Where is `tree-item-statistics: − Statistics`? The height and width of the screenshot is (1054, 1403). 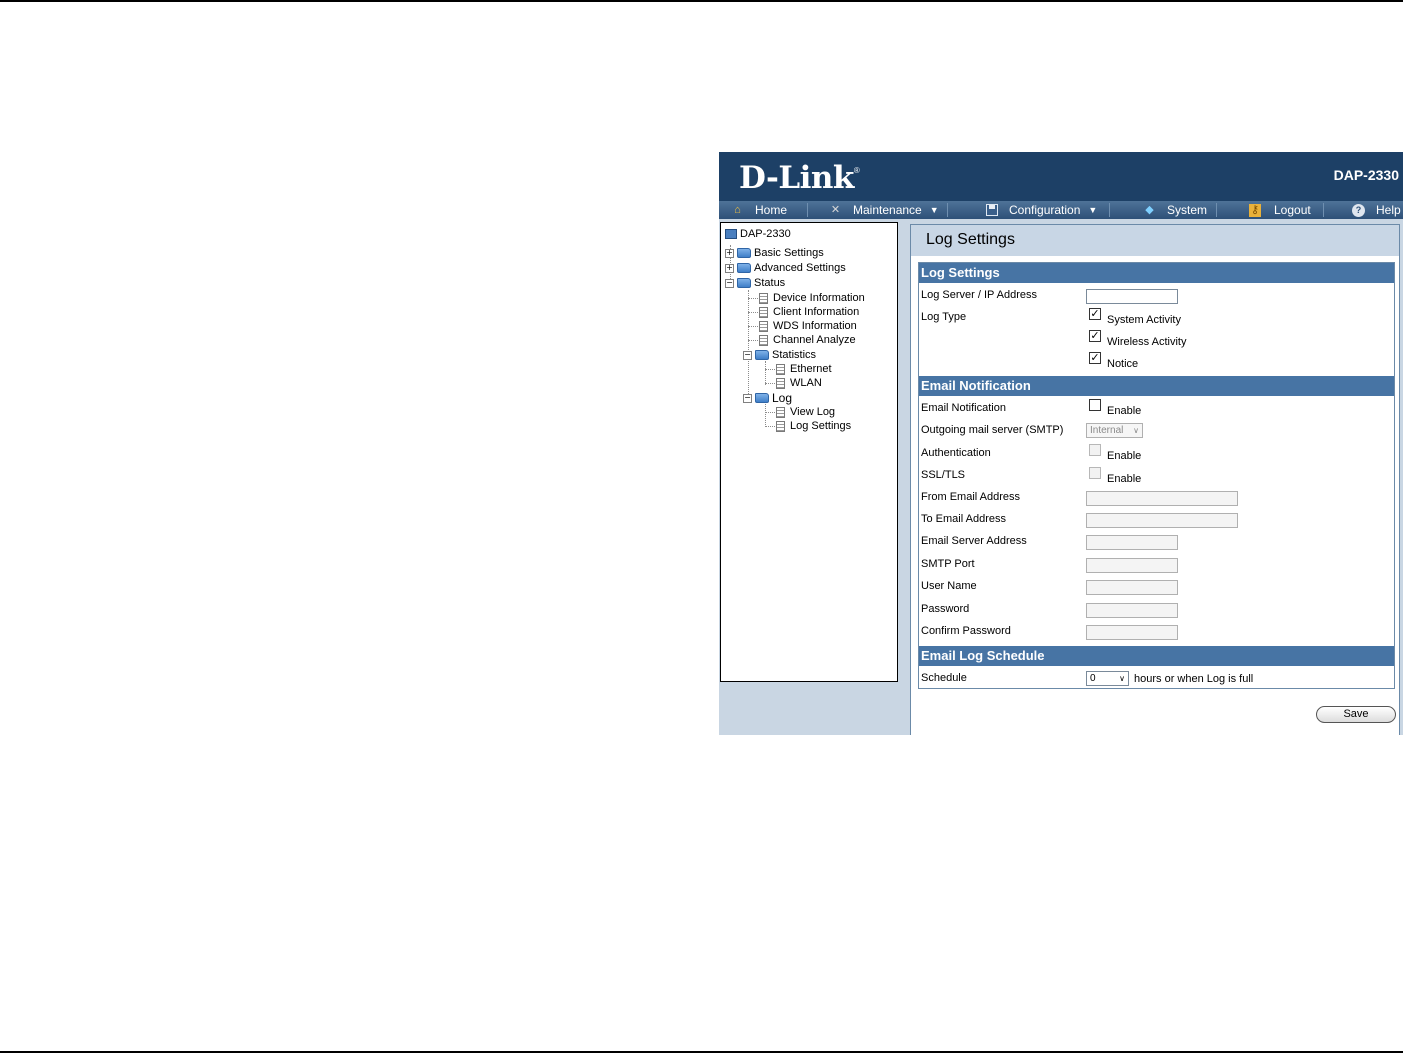 tree-item-statistics: − Statistics is located at coordinates (779, 355).